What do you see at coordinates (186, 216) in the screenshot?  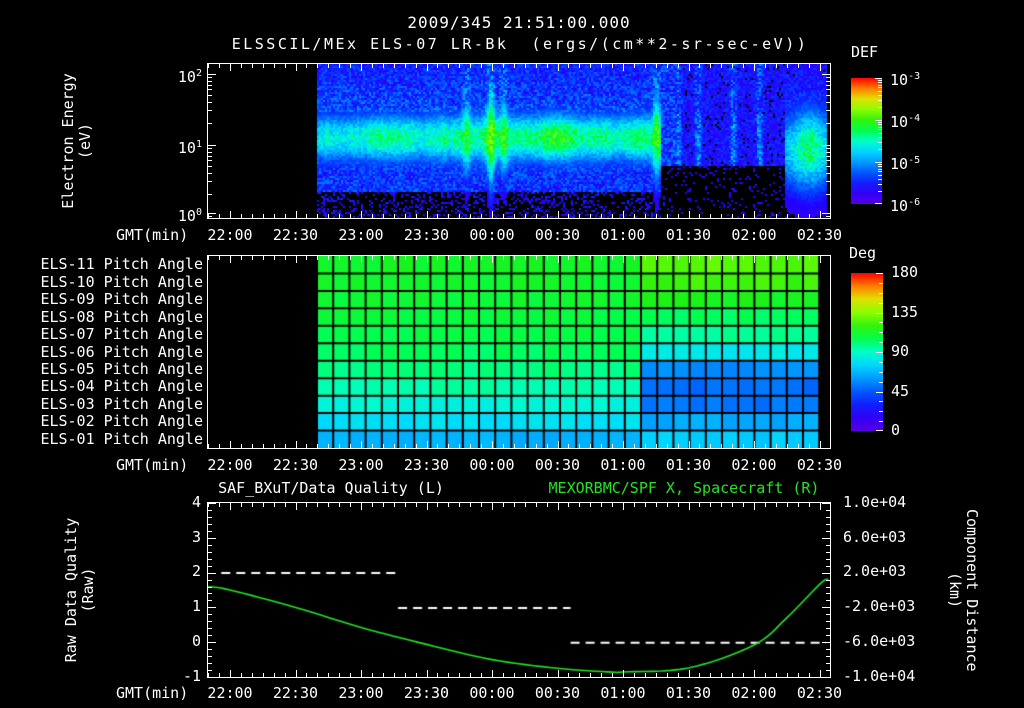 I see `energy-tick-label-base: 10` at bounding box center [186, 216].